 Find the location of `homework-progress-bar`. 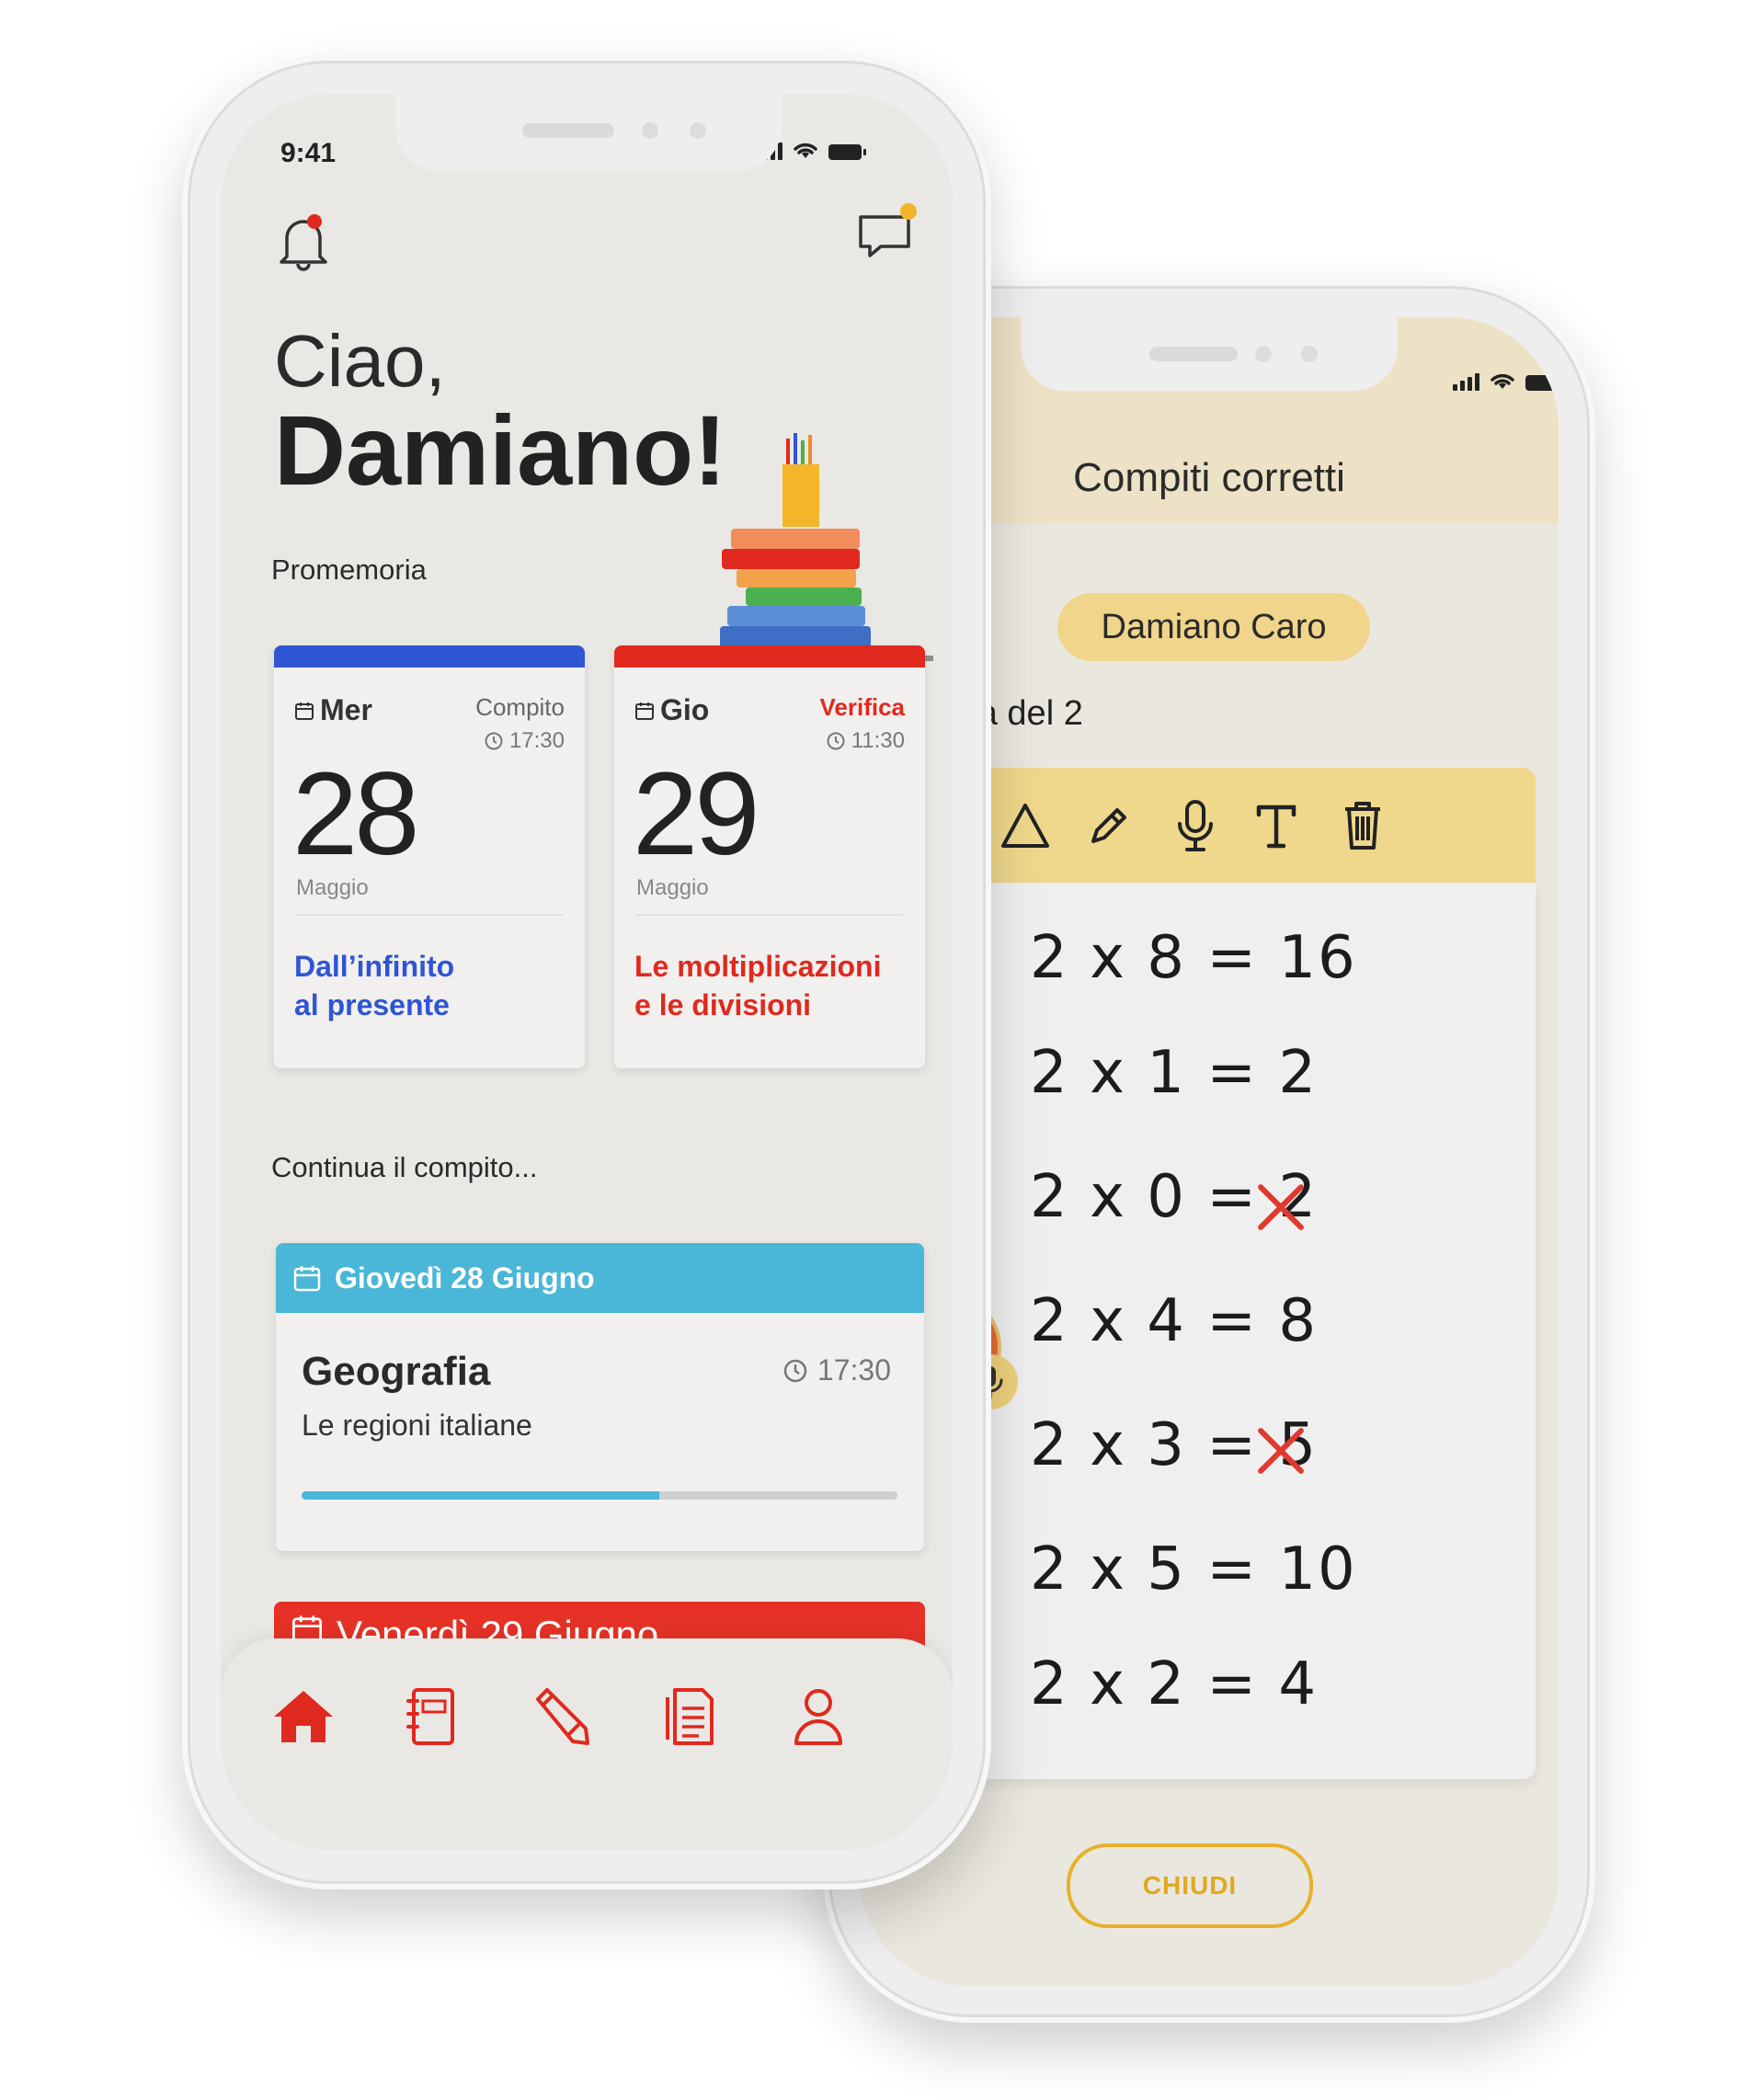

homework-progress-bar is located at coordinates (599, 1496).